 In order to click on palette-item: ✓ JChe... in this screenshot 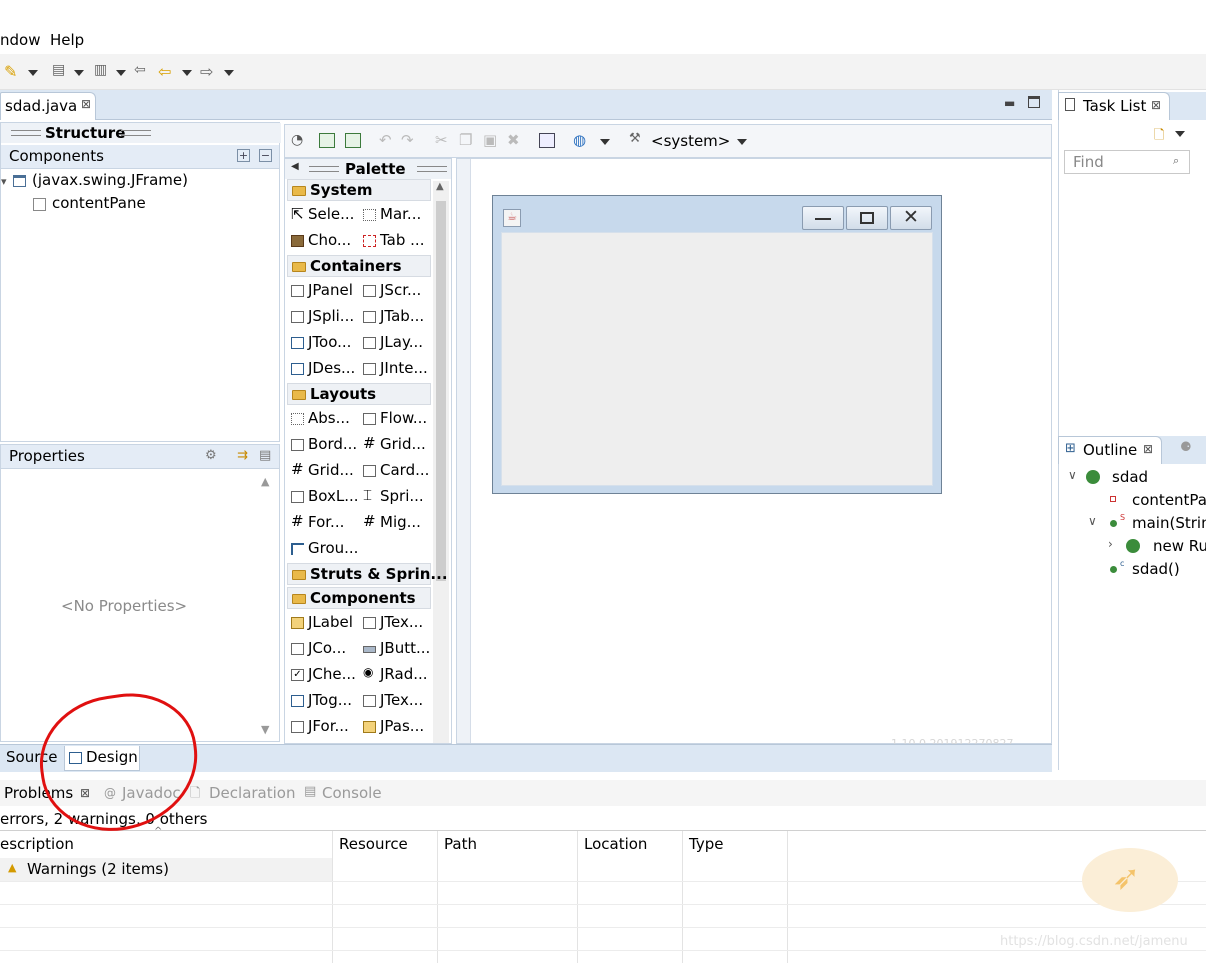, I will do `click(323, 675)`.